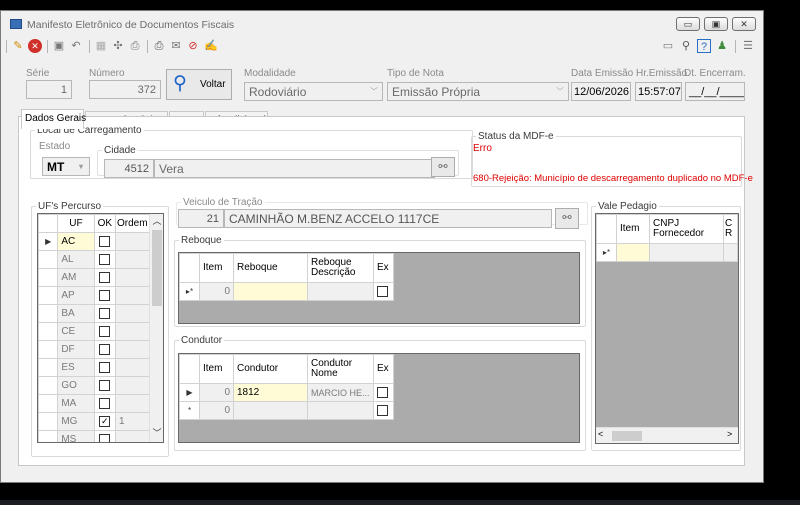 The height and width of the screenshot is (505, 800). What do you see at coordinates (132, 421) in the screenshot?
I see `ordem-cell: 1` at bounding box center [132, 421].